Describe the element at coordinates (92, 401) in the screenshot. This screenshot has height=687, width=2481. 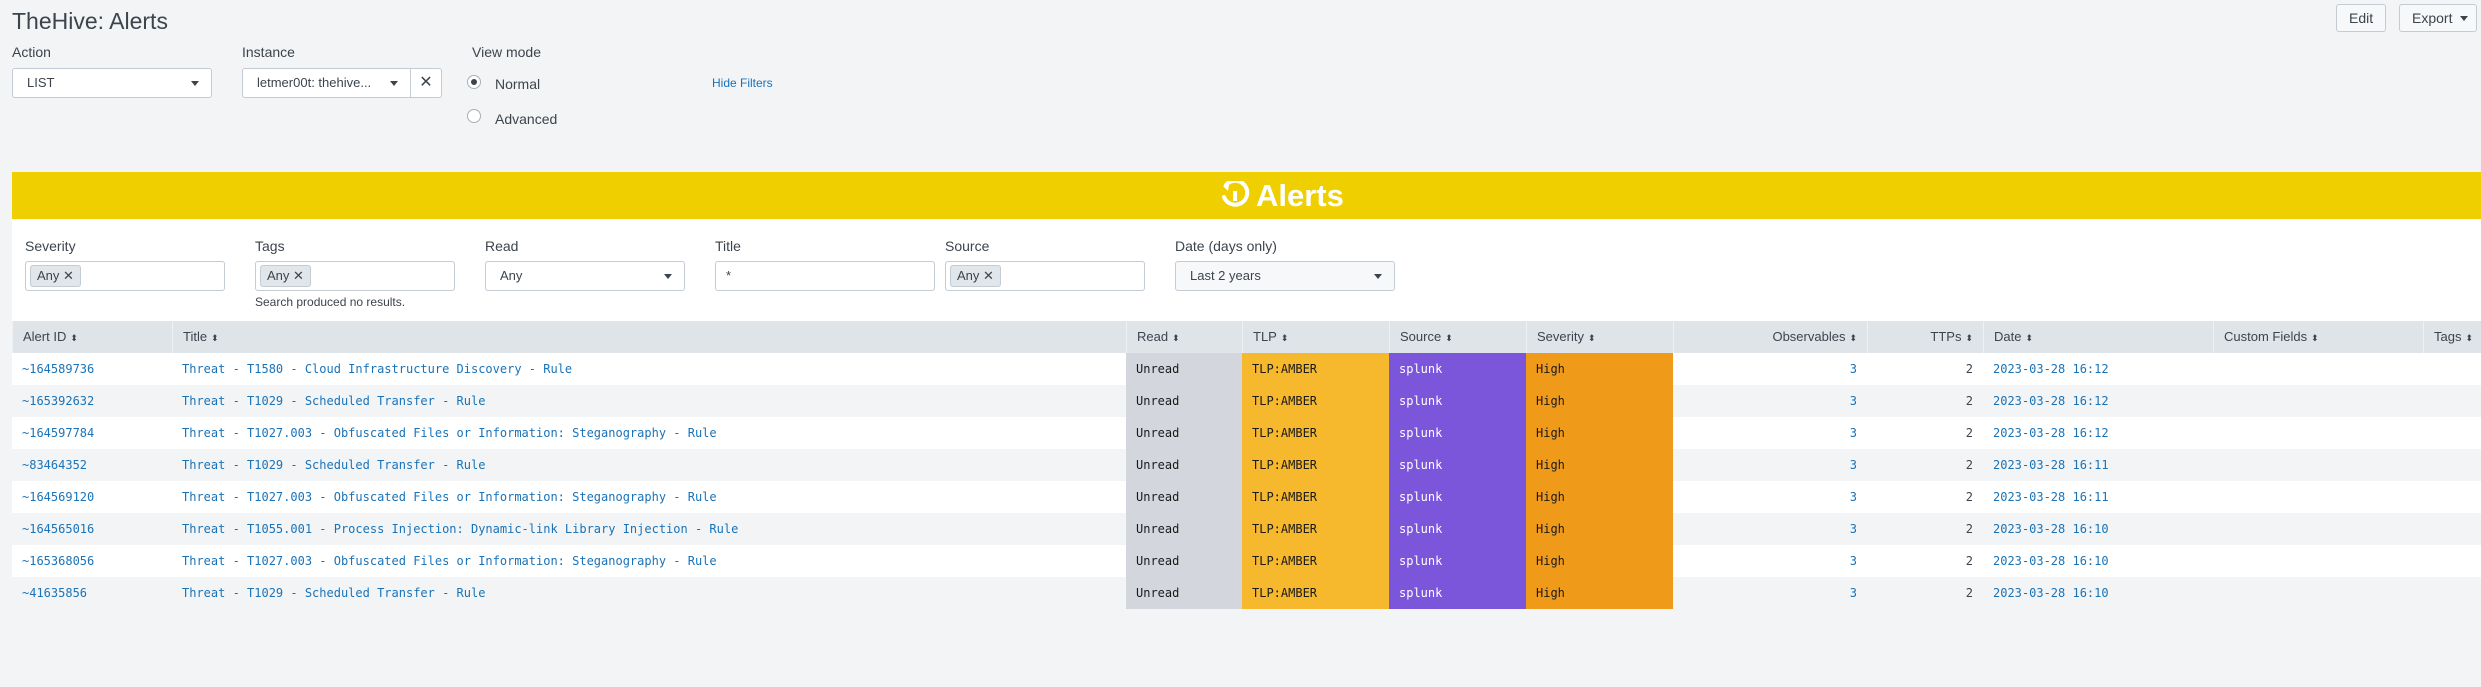
I see `alert-id-link: ~165392632` at that location.